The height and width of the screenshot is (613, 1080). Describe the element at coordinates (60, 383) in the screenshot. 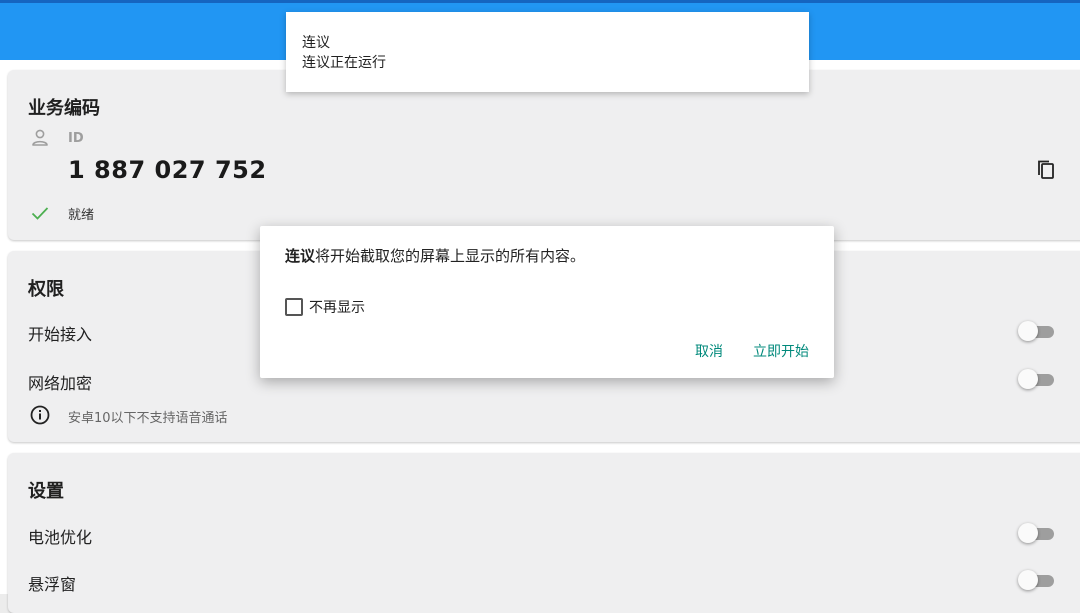

I see `network-encryption-label: 网络加密` at that location.